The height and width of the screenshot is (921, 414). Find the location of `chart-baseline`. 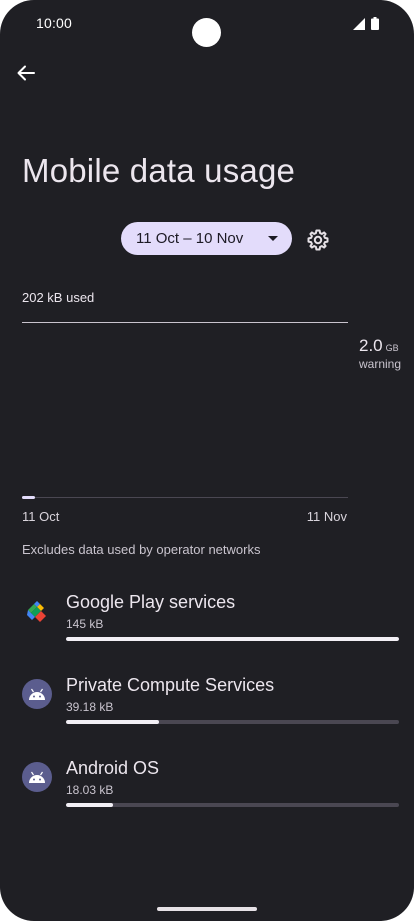

chart-baseline is located at coordinates (185, 497).